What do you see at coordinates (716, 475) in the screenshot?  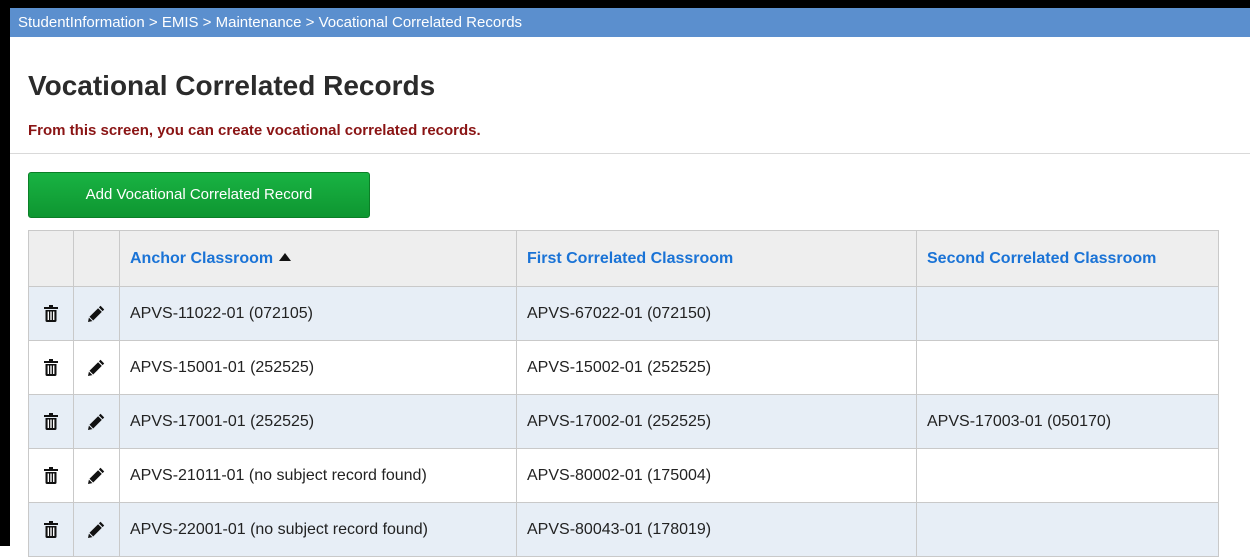 I see `first-correlated-classroom-cell: APVS-80002-01 (175004)` at bounding box center [716, 475].